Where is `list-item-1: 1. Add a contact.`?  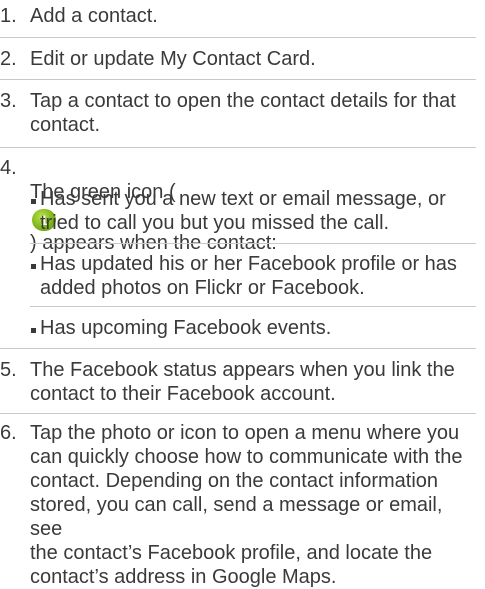
list-item-1: 1. Add a contact. is located at coordinates (238, 16).